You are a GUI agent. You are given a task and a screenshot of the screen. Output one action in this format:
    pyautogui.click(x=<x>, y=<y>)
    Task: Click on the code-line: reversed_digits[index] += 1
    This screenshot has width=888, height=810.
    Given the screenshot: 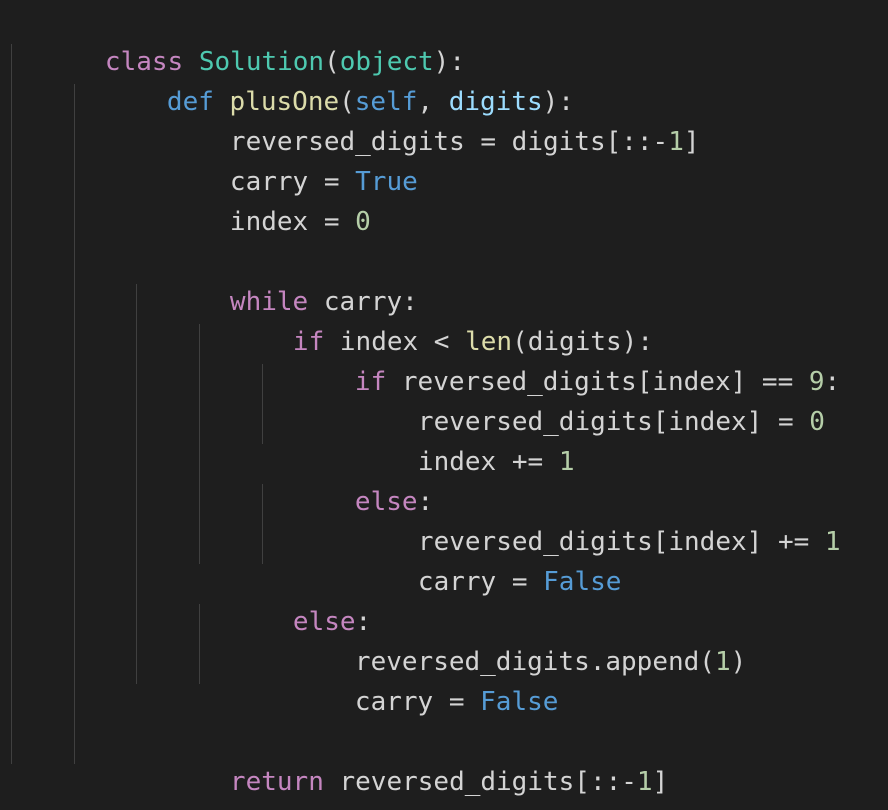 What is the action you would take?
    pyautogui.click(x=426, y=519)
    